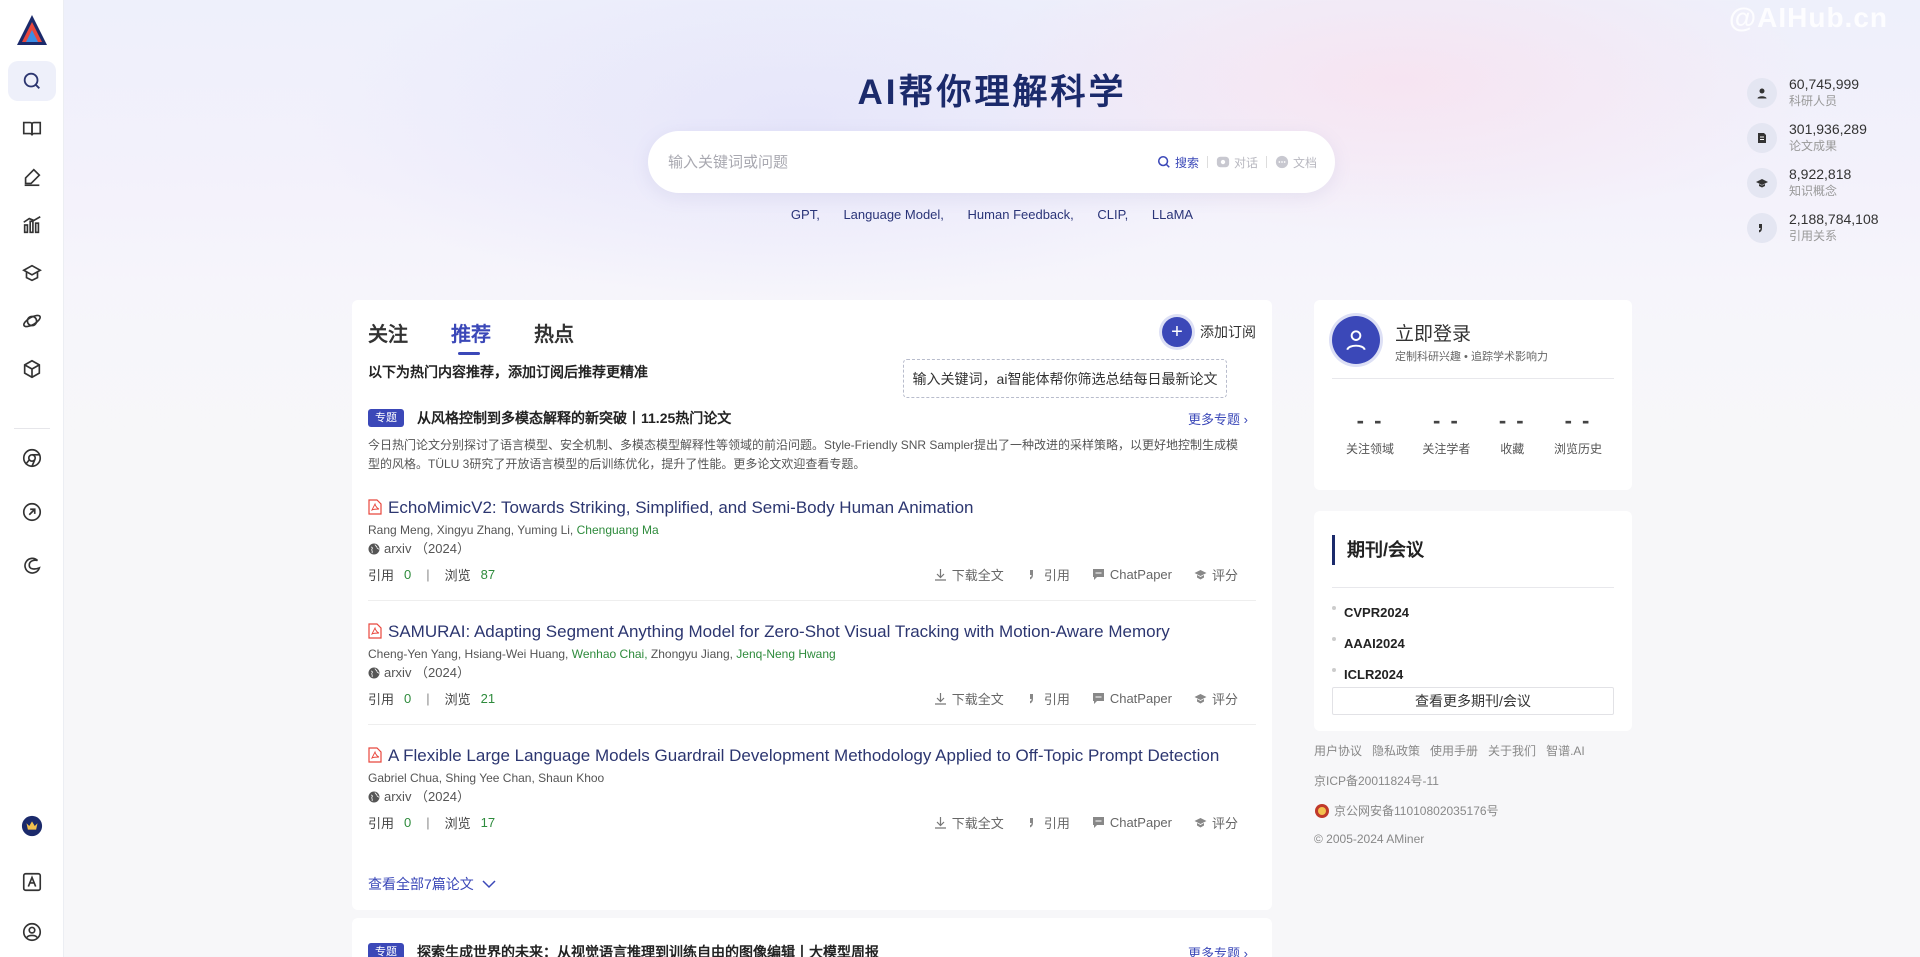 Image resolution: width=1920 pixels, height=957 pixels. I want to click on paper-authors: Gabriel Chua, Shing Yee Chan, Shaun Khoo, so click(812, 778).